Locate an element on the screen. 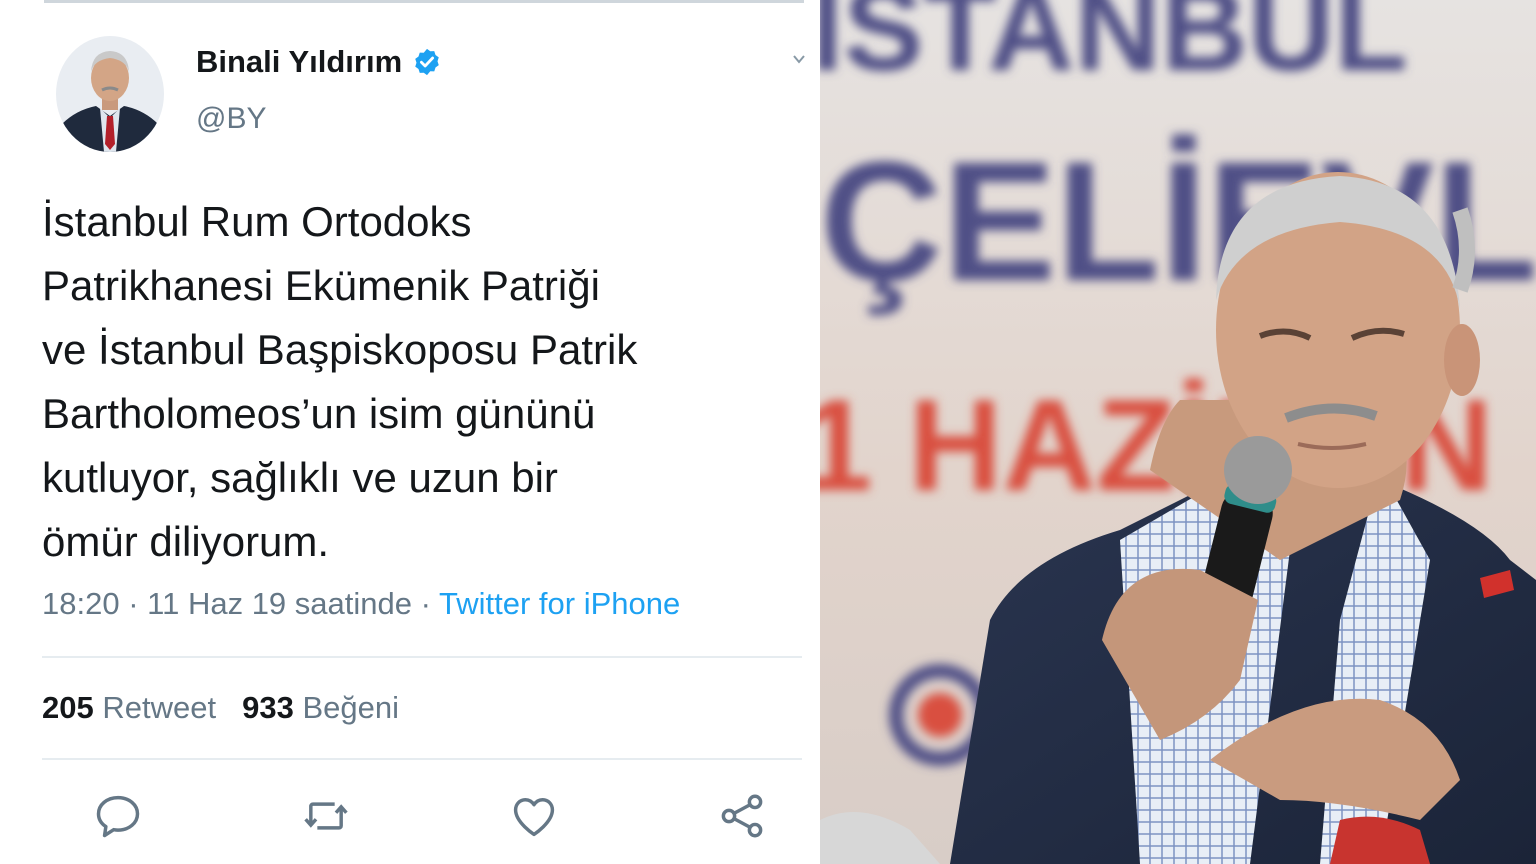  tweet-text-line: Bartholomeos’un isim gününü is located at coordinates (319, 413).